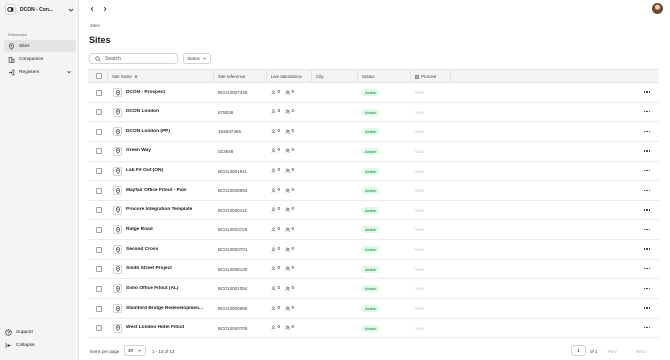 The image size is (670, 360). I want to click on next-page-button: Next ›, so click(642, 351).